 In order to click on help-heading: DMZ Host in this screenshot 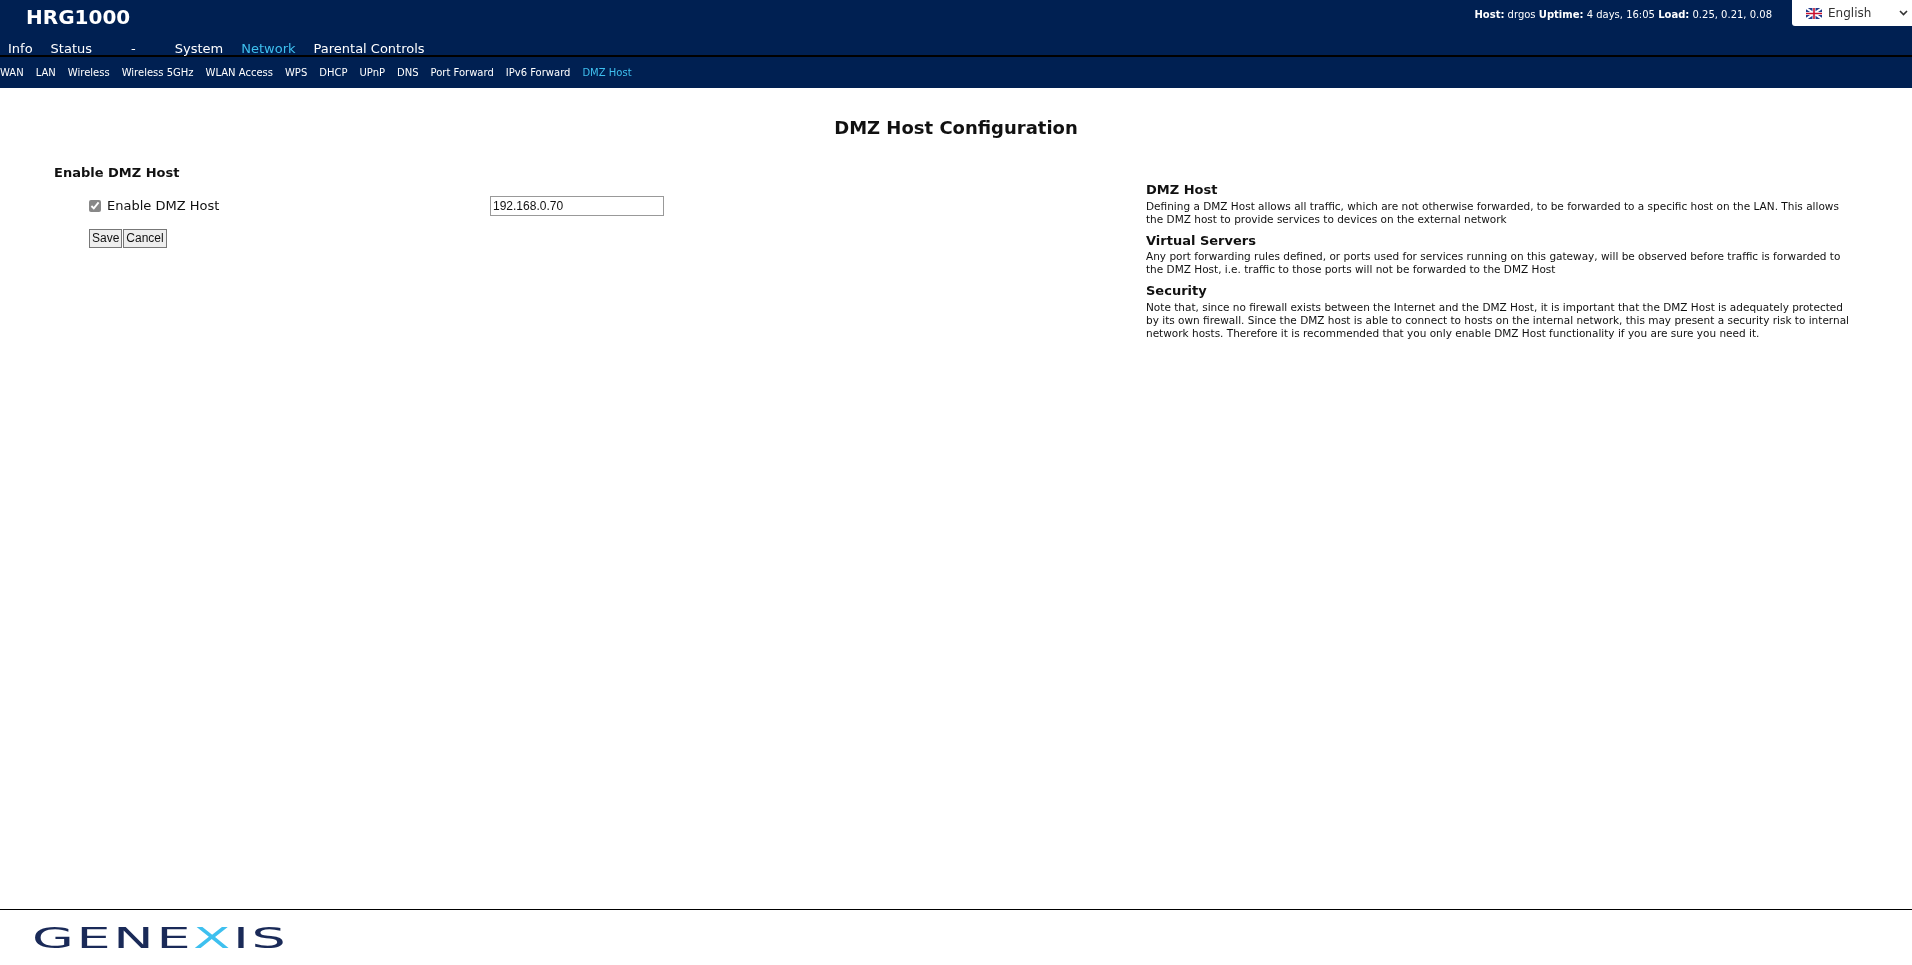, I will do `click(1182, 190)`.